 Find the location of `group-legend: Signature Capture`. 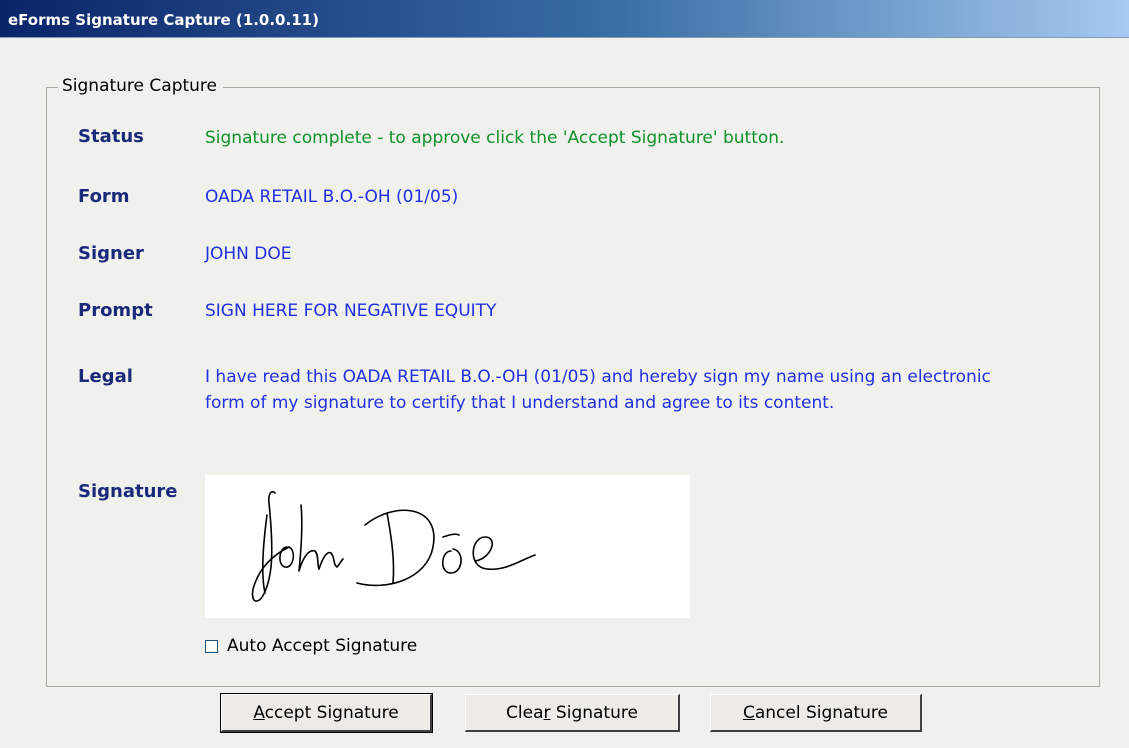

group-legend: Signature Capture is located at coordinates (141, 86).